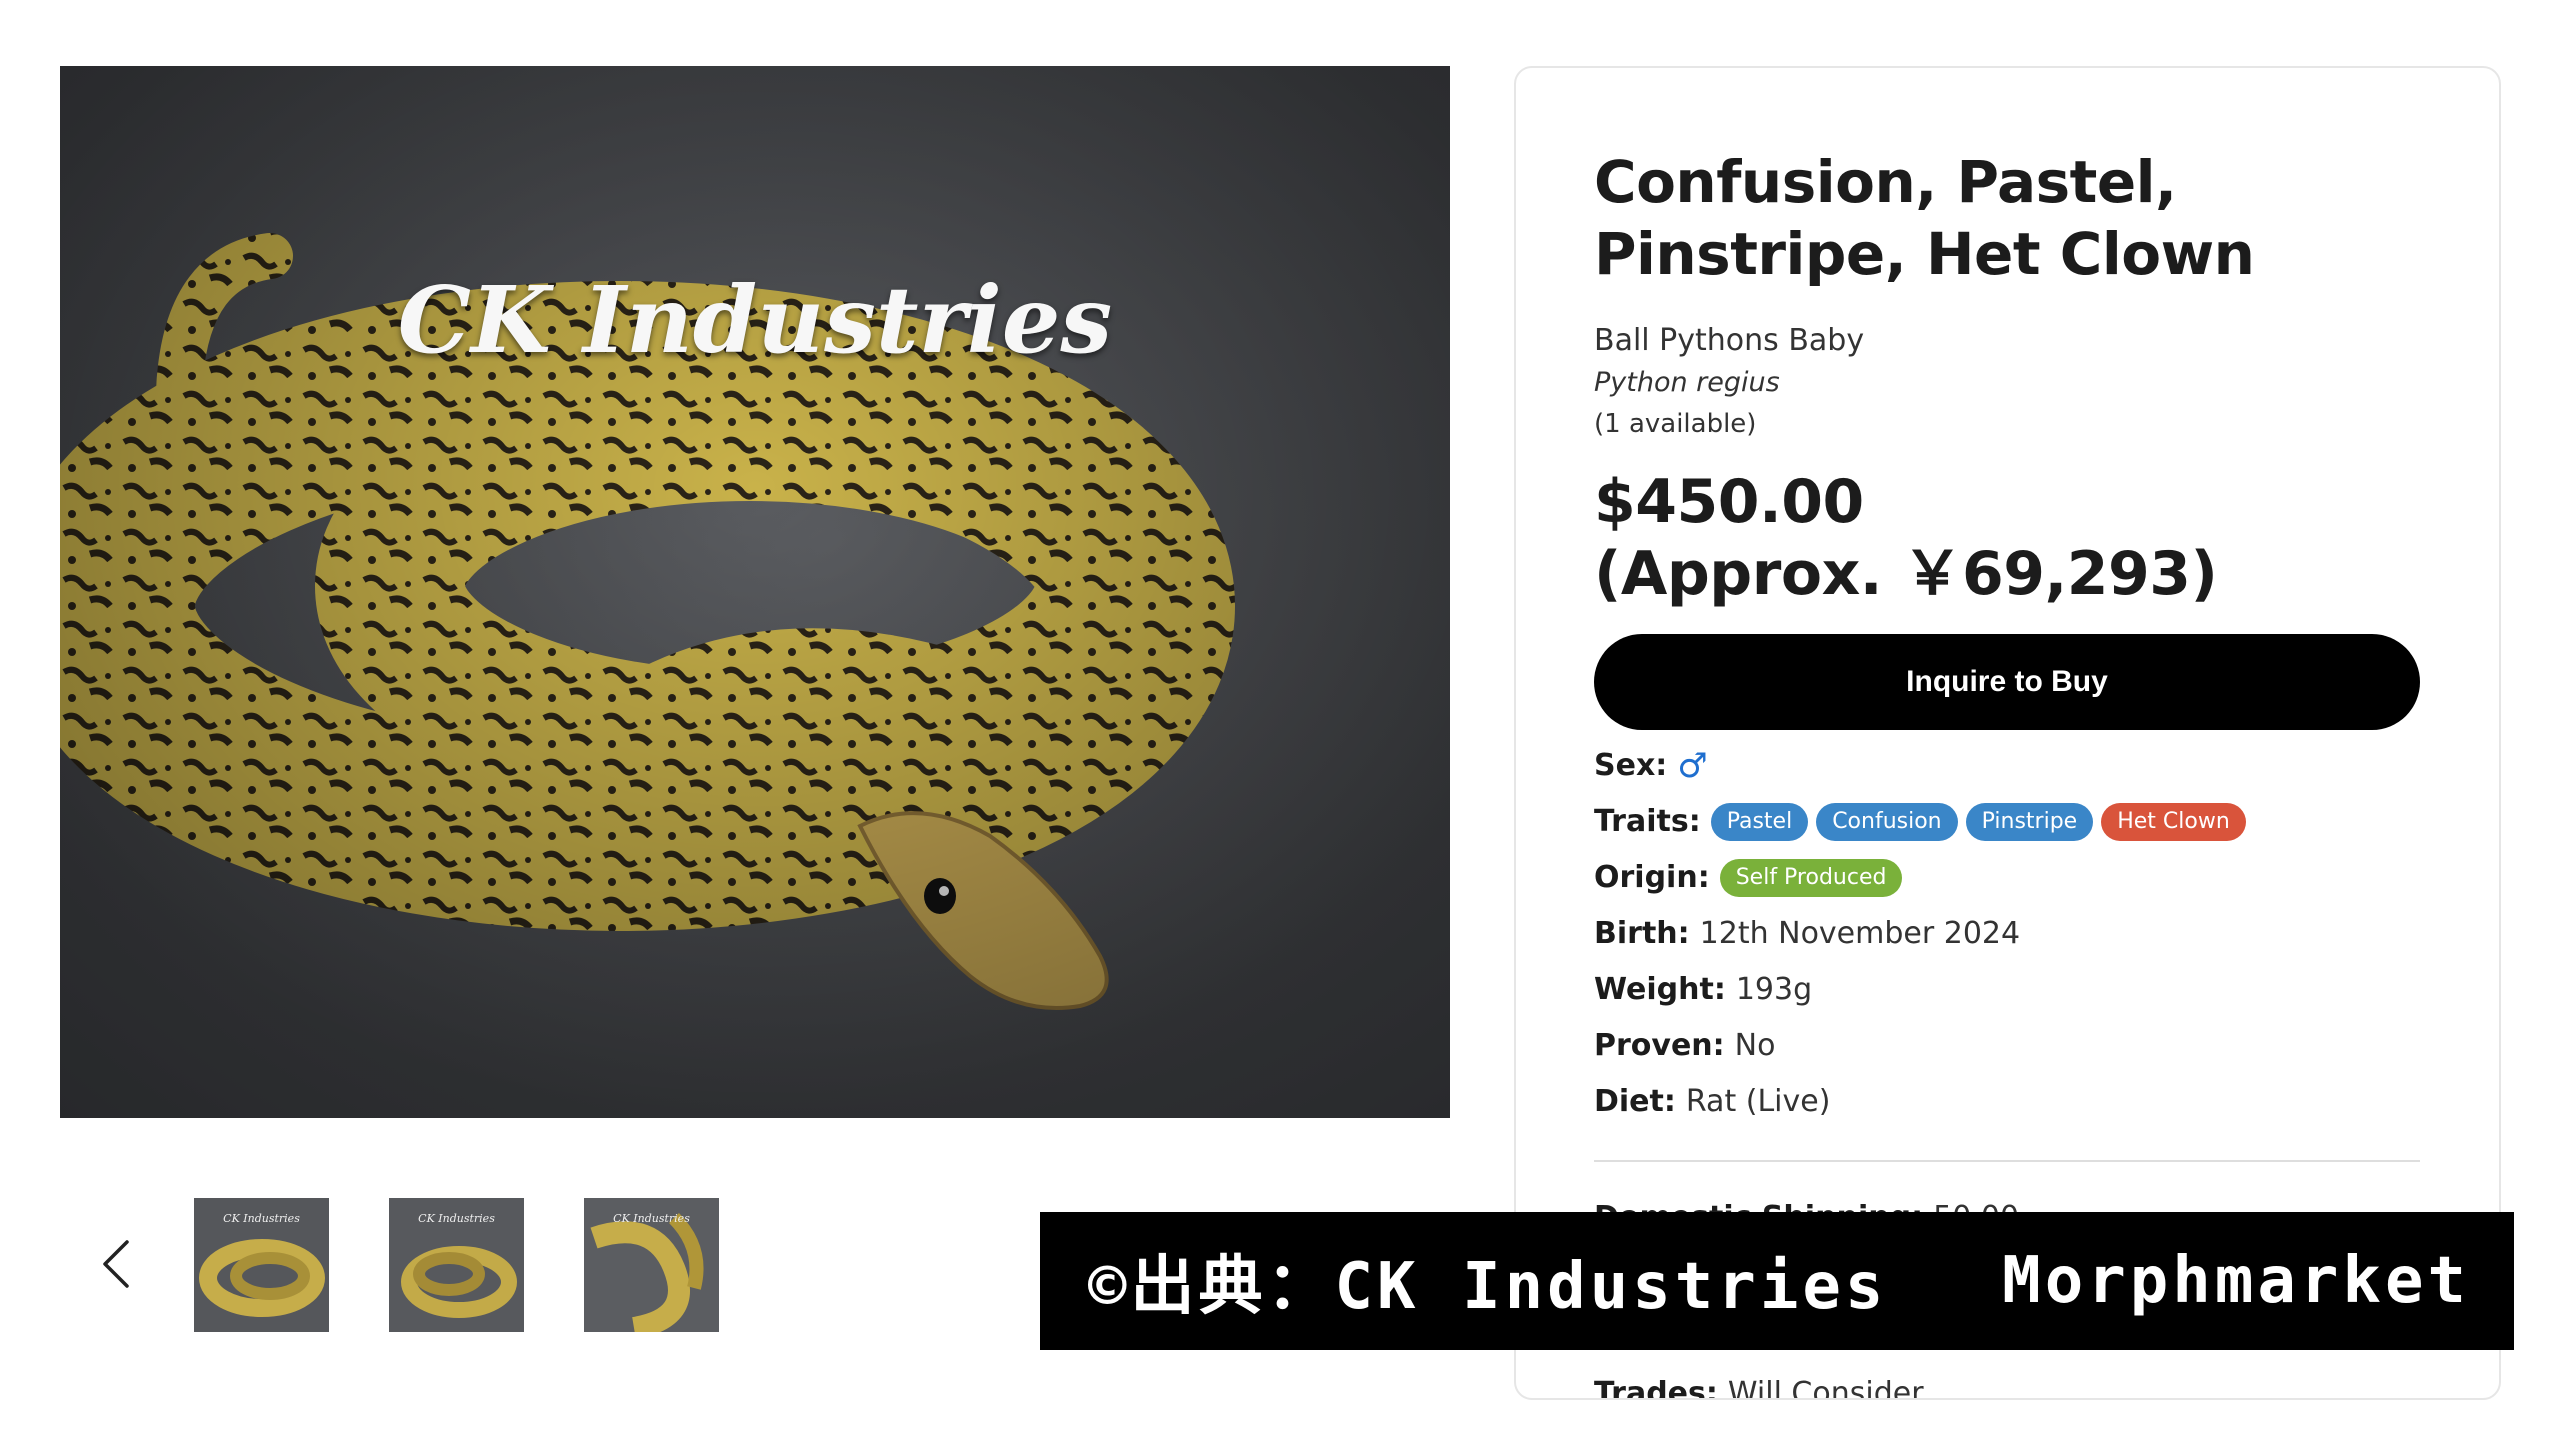 This screenshot has width=2560, height=1440. I want to click on trades-value: Will Consider, so click(1825, 1388).